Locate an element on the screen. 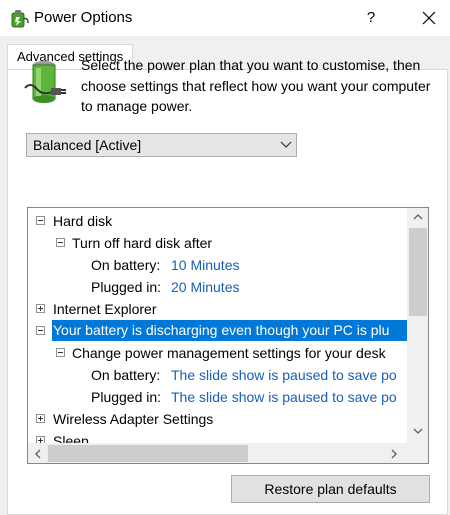 This screenshot has width=450, height=515. vertical-scrollbar is located at coordinates (417, 326).